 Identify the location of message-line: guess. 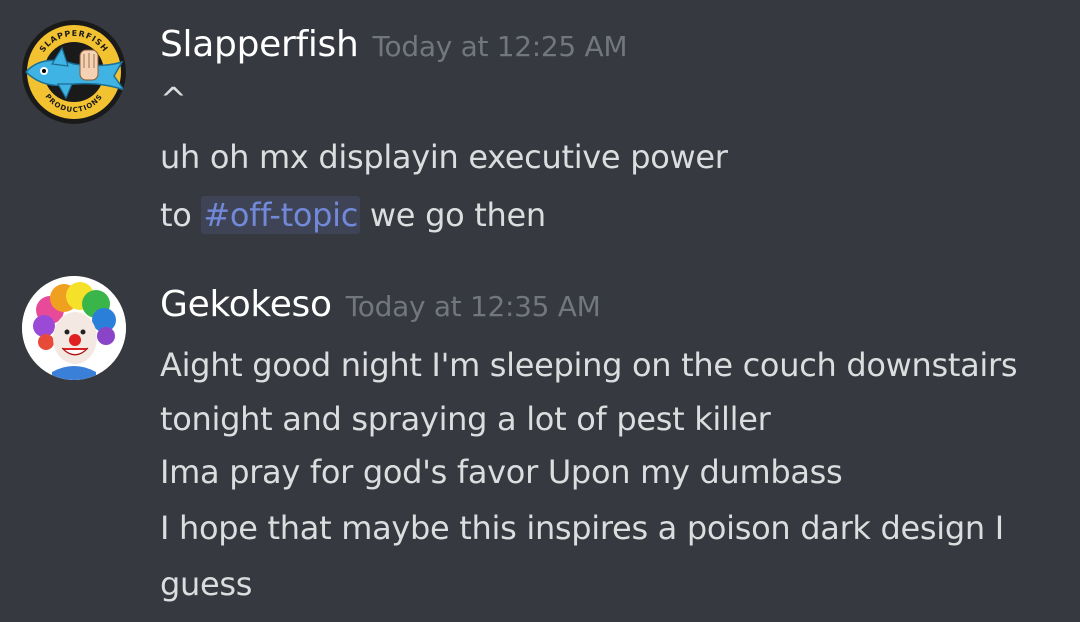
(206, 584).